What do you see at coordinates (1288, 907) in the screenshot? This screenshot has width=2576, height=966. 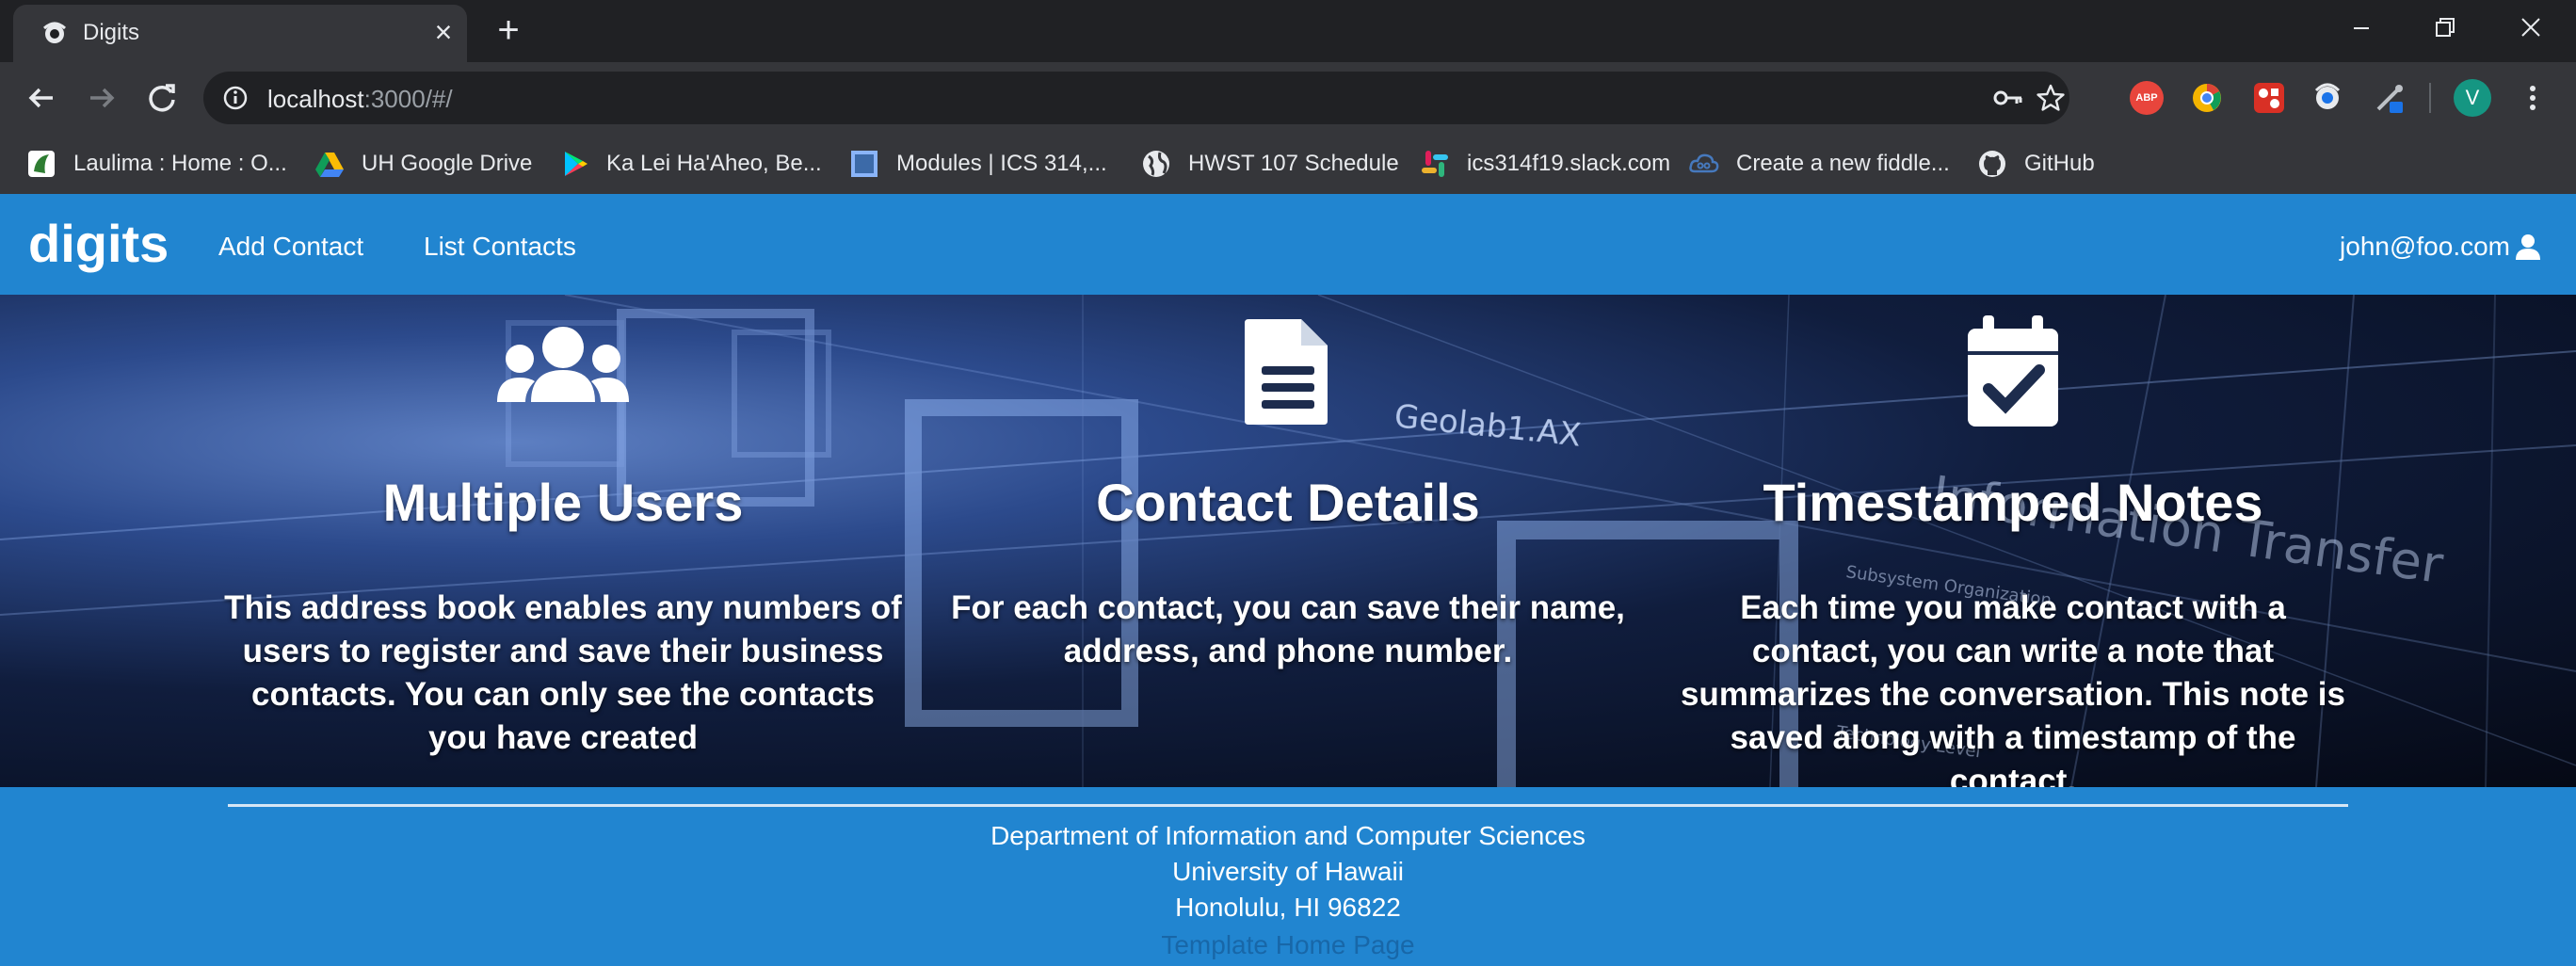 I see `footer-address: Honolulu, HI 96822` at bounding box center [1288, 907].